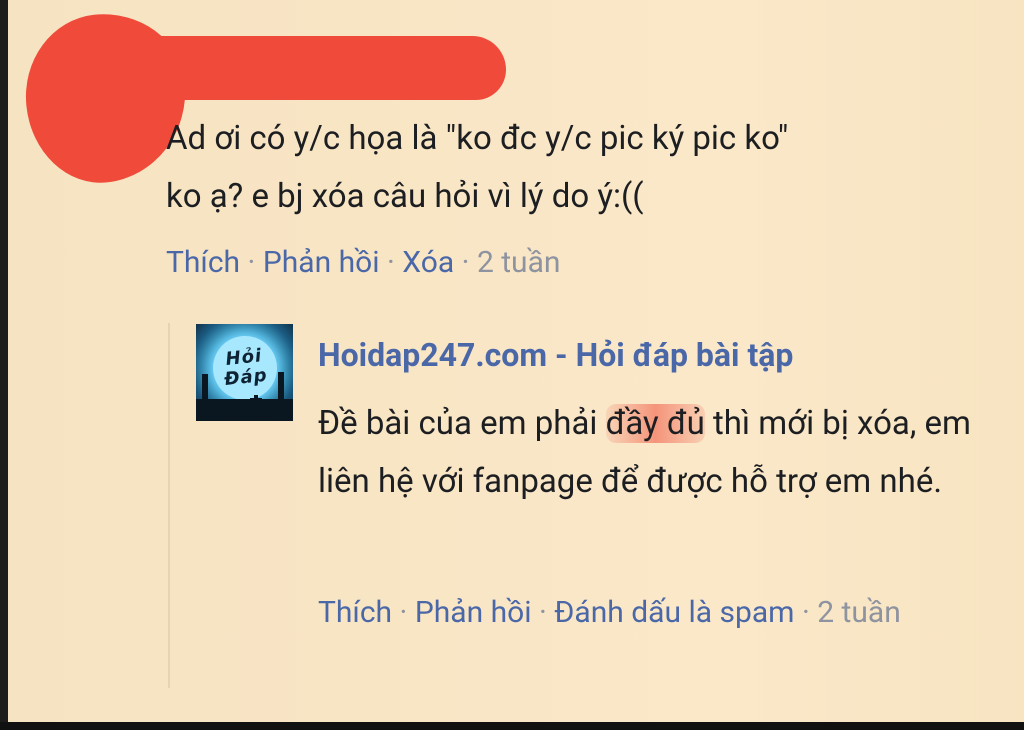 This screenshot has height=730, width=1024. I want to click on reply-text-part-1: Đề bài của em phải, so click(462, 423).